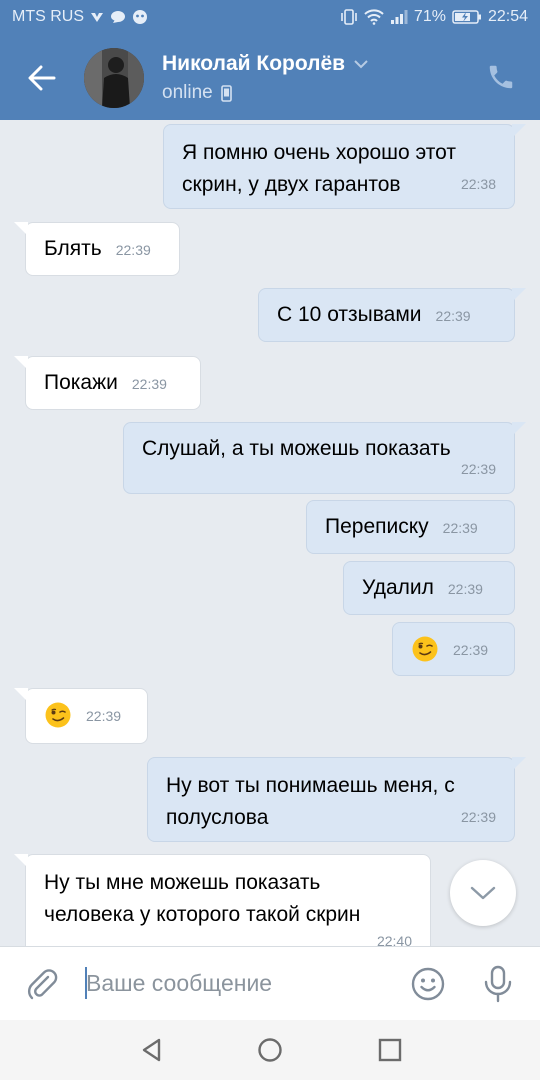 This screenshot has width=540, height=1080. I want to click on attach-button, so click(42, 984).